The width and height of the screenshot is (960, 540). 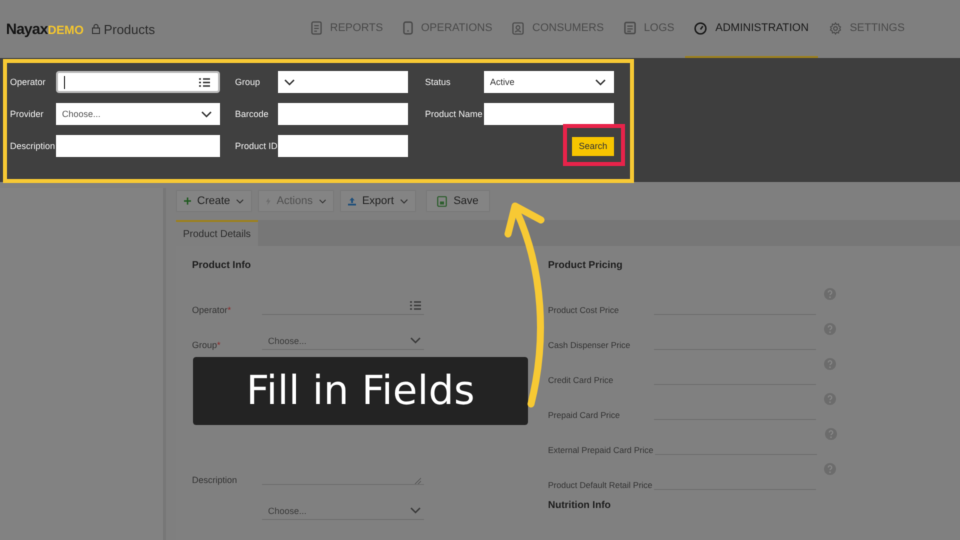 What do you see at coordinates (27, 29) in the screenshot?
I see `logo-text: Nayax` at bounding box center [27, 29].